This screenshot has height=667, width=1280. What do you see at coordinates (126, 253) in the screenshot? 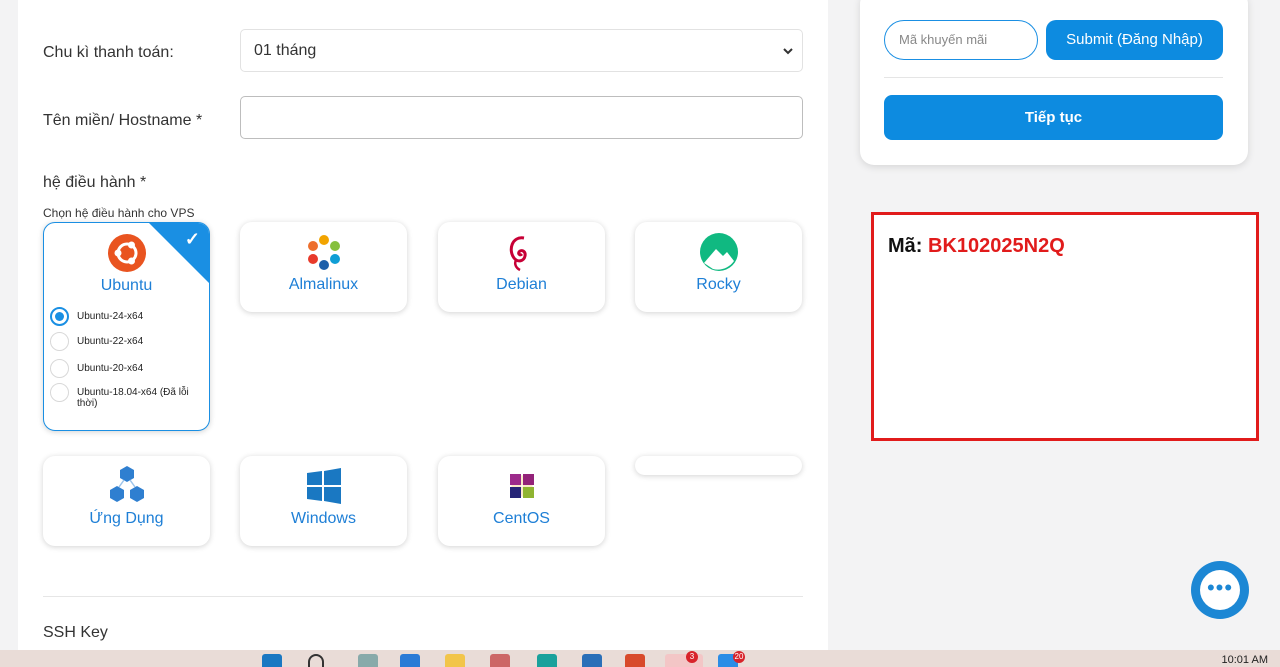
I see `ubuntu-logo-icon` at bounding box center [126, 253].